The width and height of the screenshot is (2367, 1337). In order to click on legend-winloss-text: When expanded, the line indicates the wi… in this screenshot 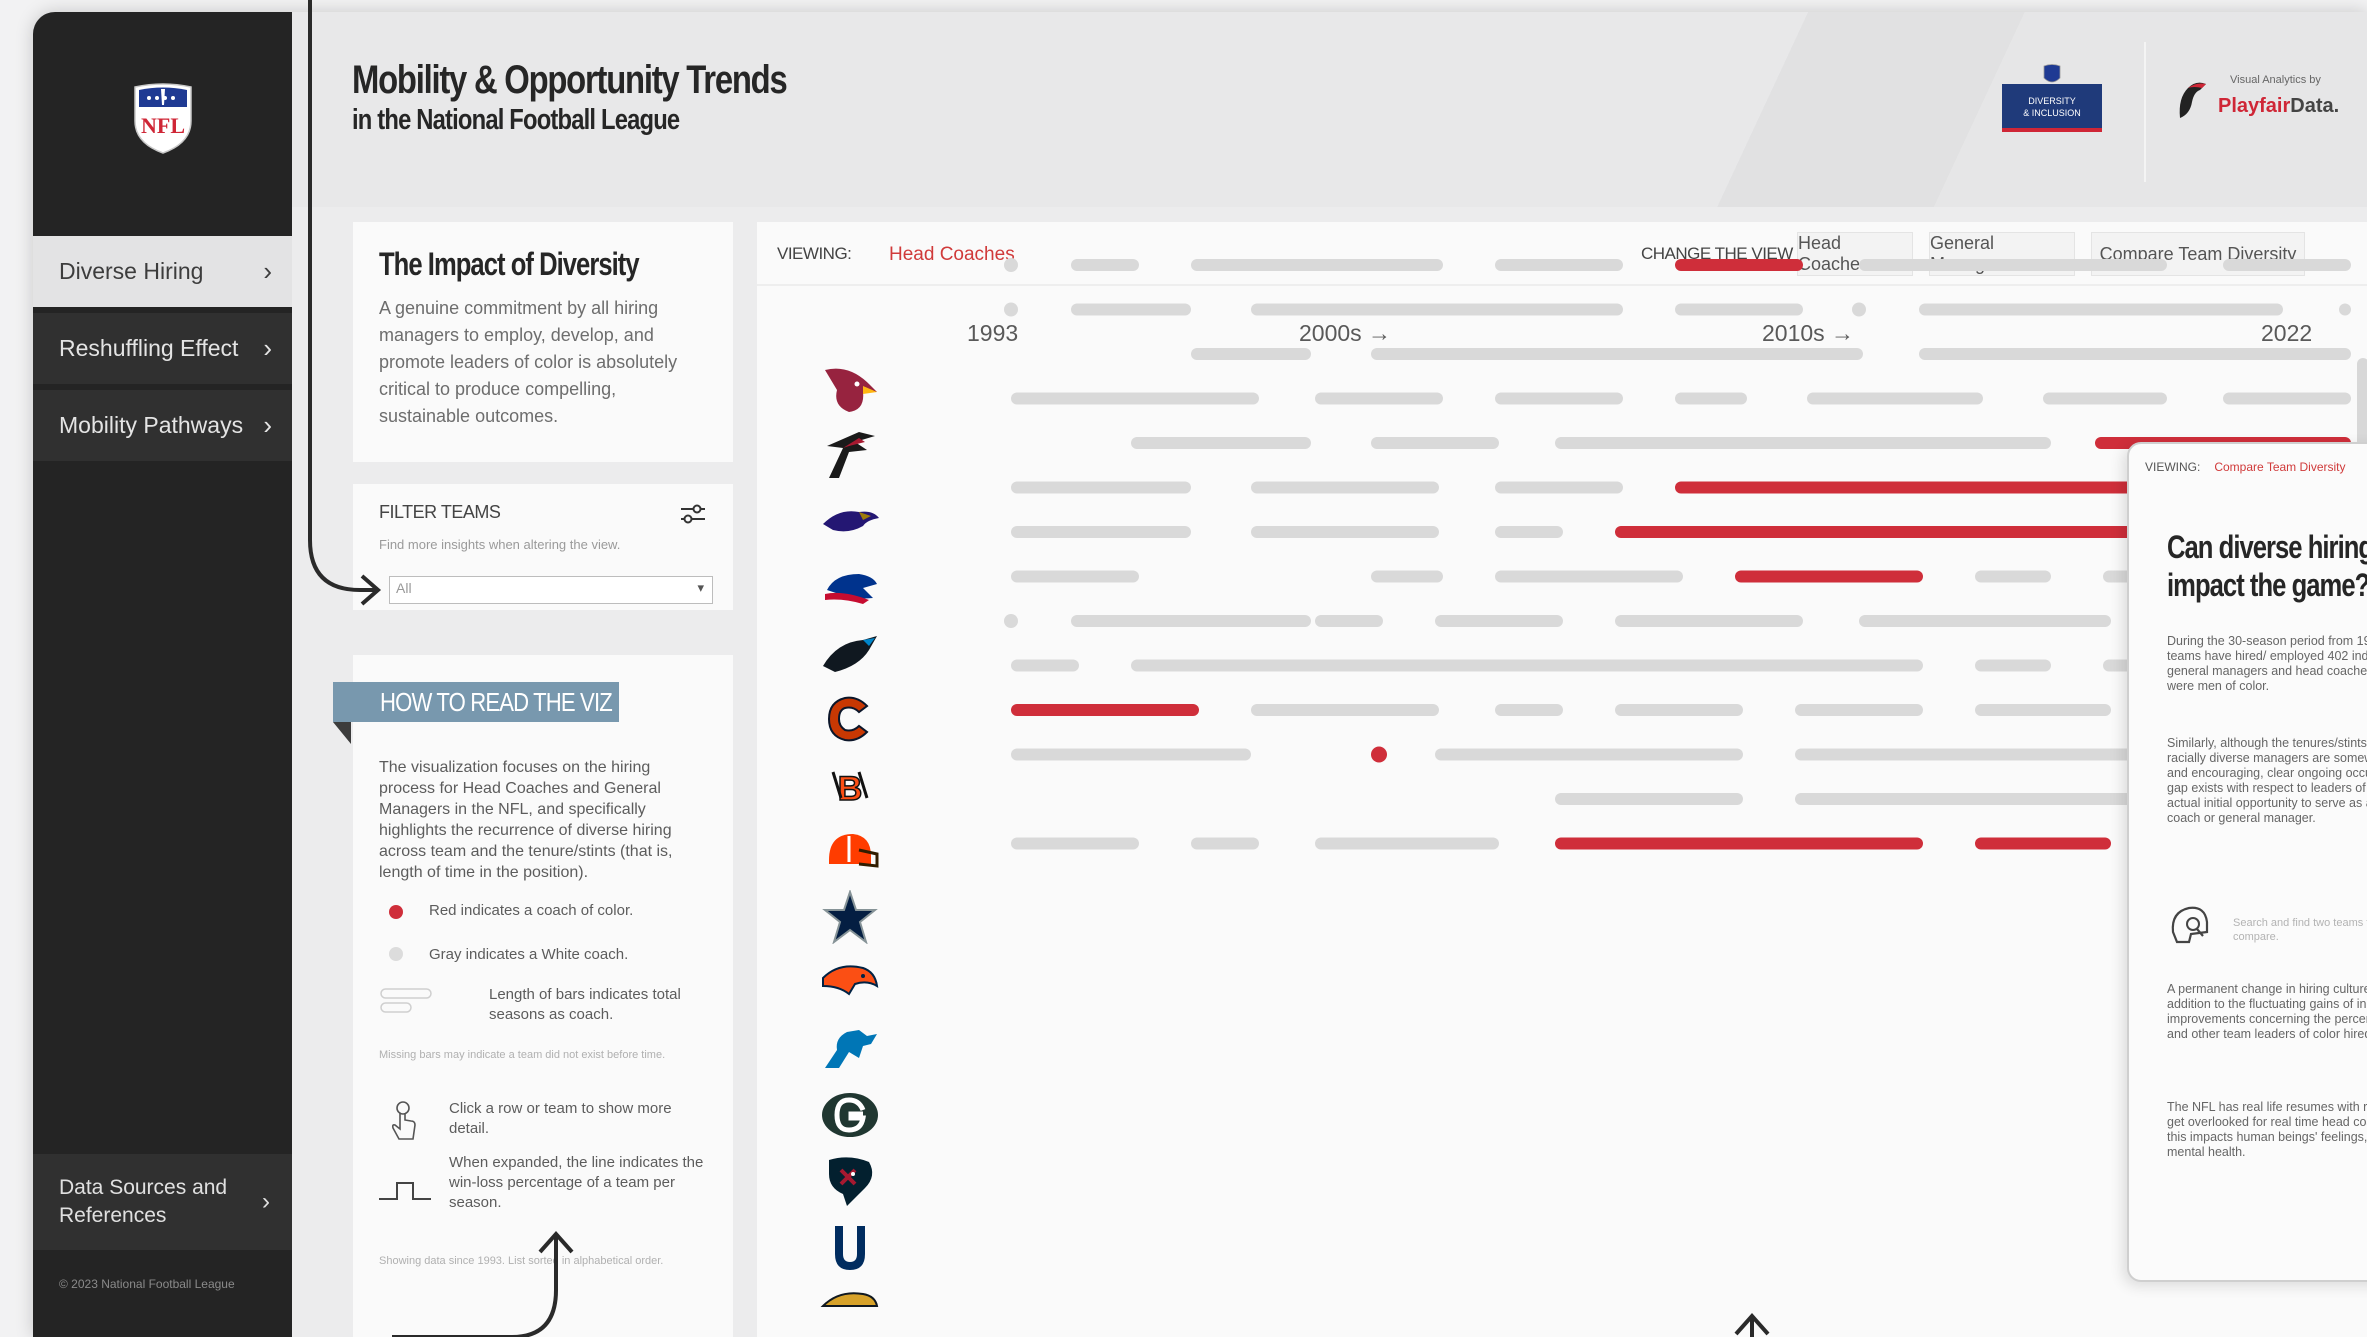, I will do `click(576, 1182)`.